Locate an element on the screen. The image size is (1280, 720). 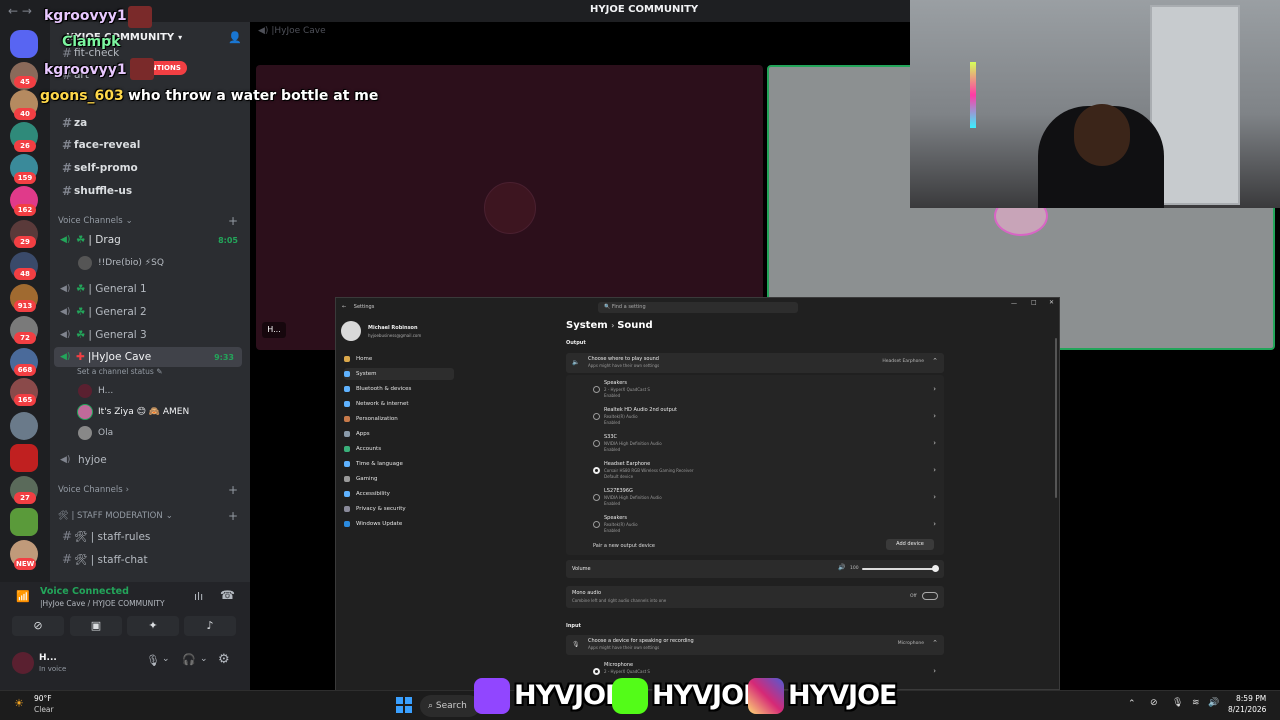
voice-member: !!Dre(bio) ⚡SQ is located at coordinates (121, 263).